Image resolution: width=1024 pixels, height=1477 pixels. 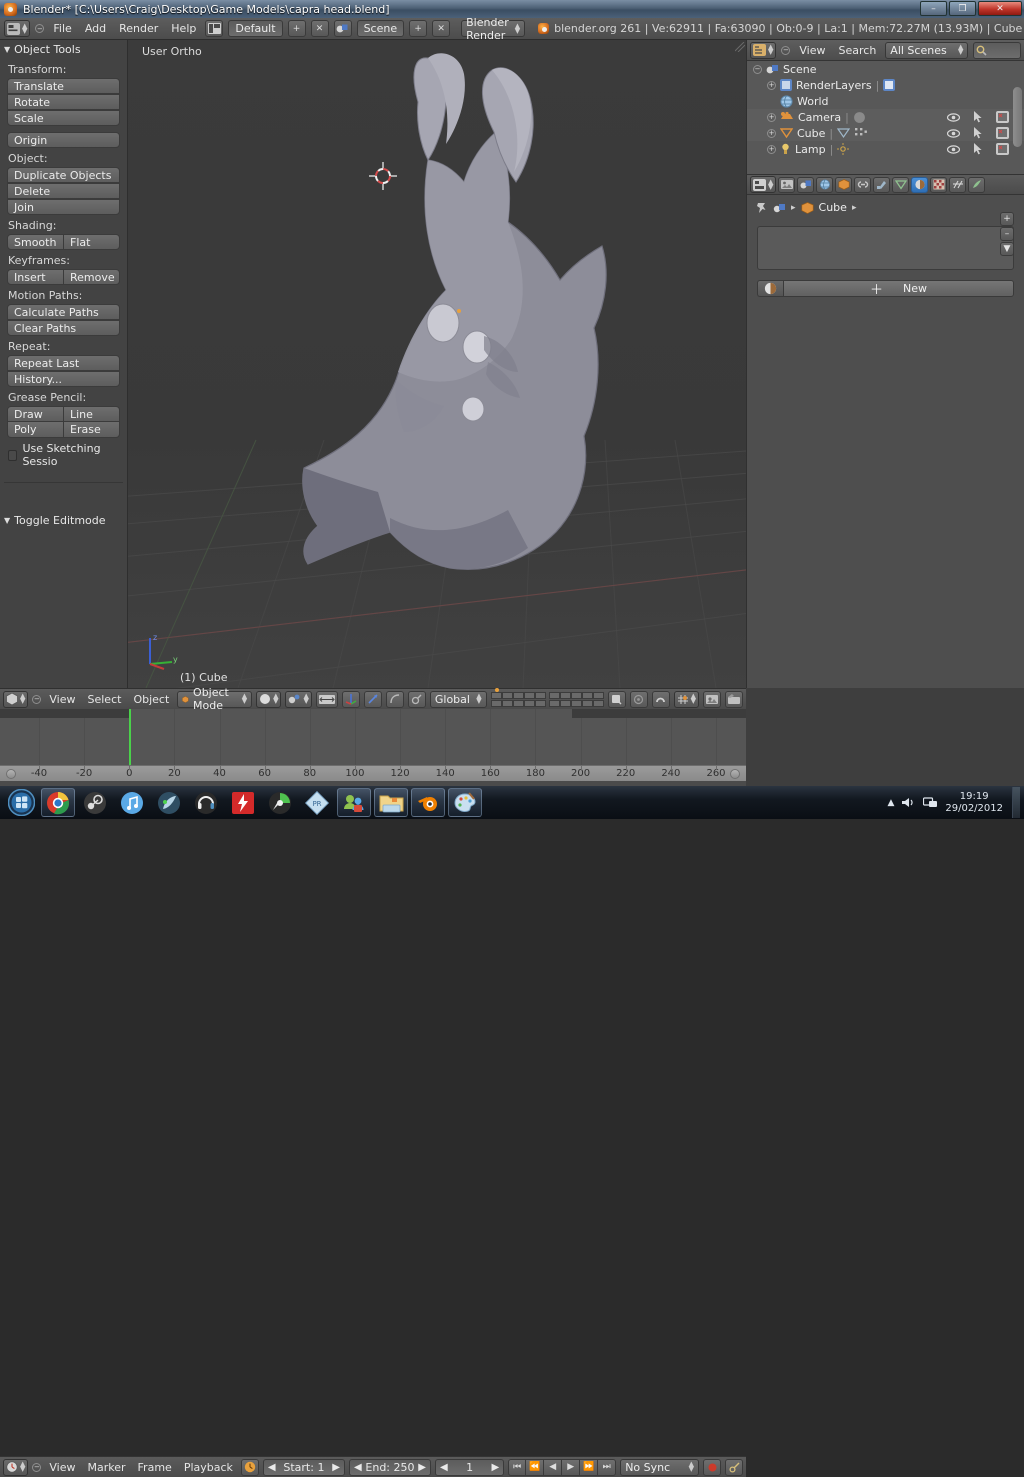 I want to click on gp-draw-button: Draw, so click(x=35, y=414).